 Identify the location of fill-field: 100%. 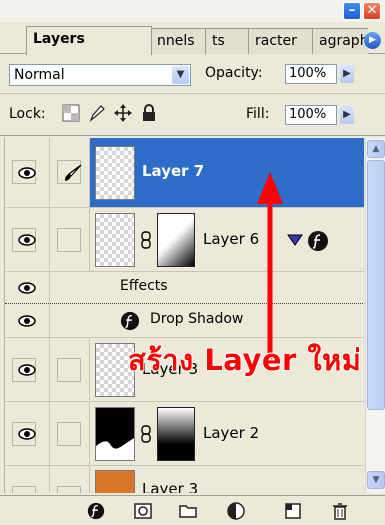
(311, 115).